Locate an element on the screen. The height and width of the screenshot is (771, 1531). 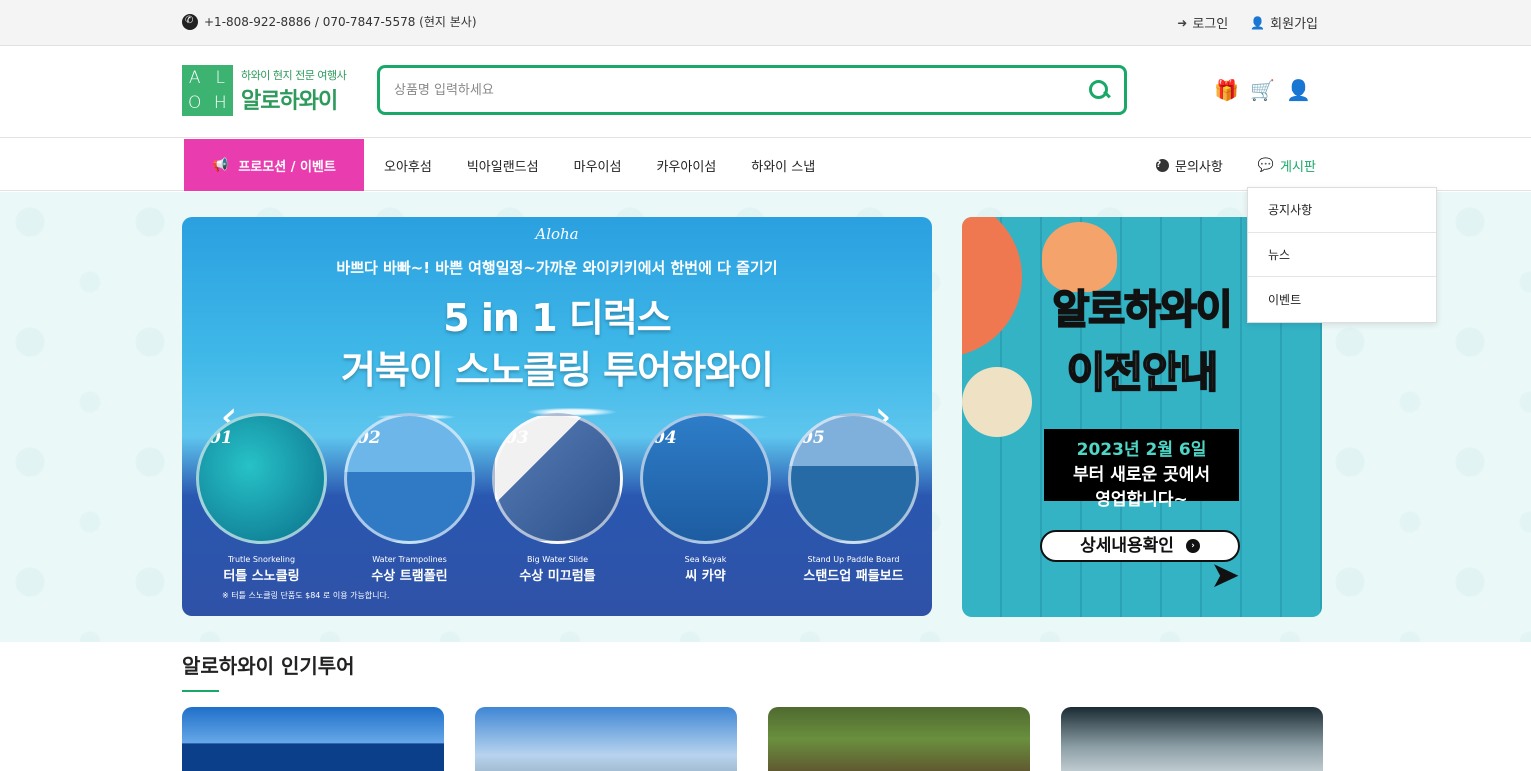
inquiry-label: 문의사항 is located at coordinates (1199, 167).